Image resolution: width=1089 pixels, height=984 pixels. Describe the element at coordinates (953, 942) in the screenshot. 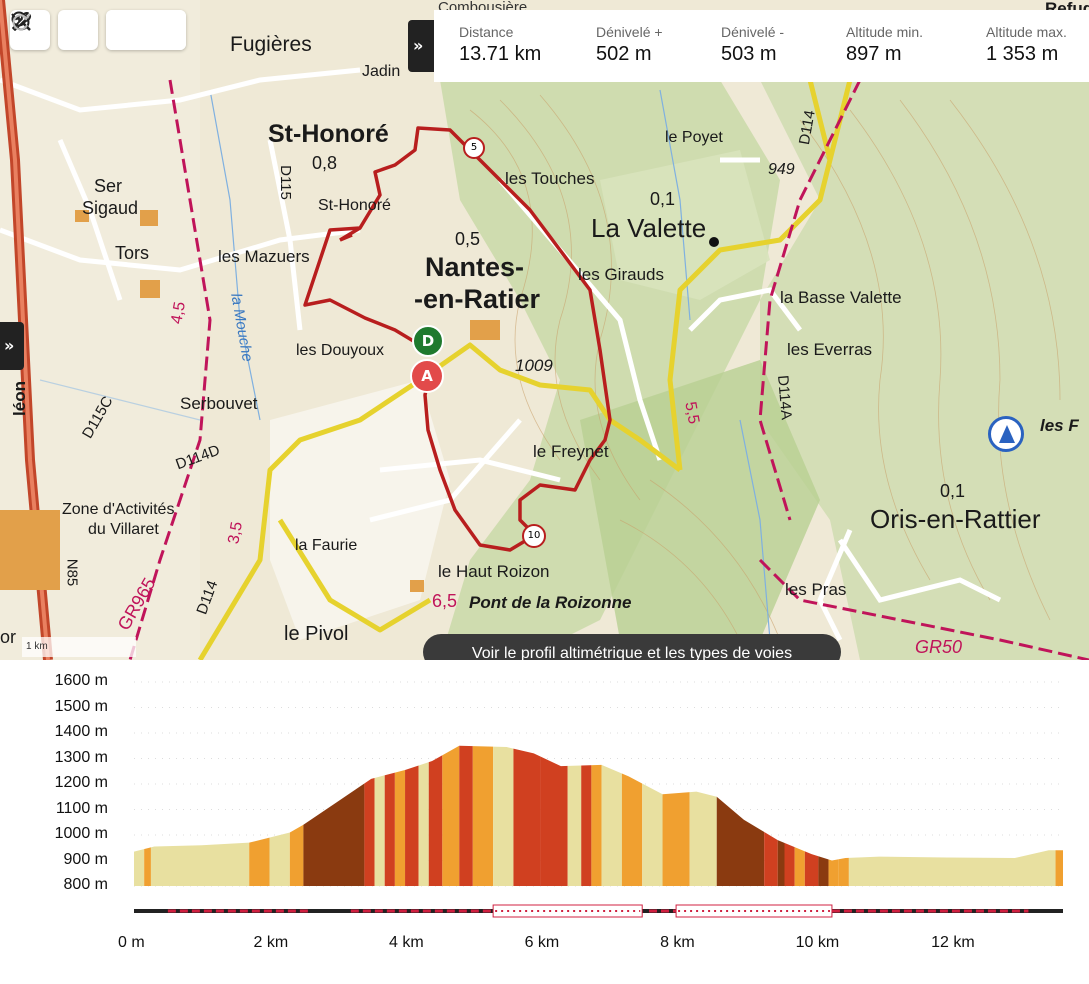

I see `x-tick-label: 12 km` at that location.